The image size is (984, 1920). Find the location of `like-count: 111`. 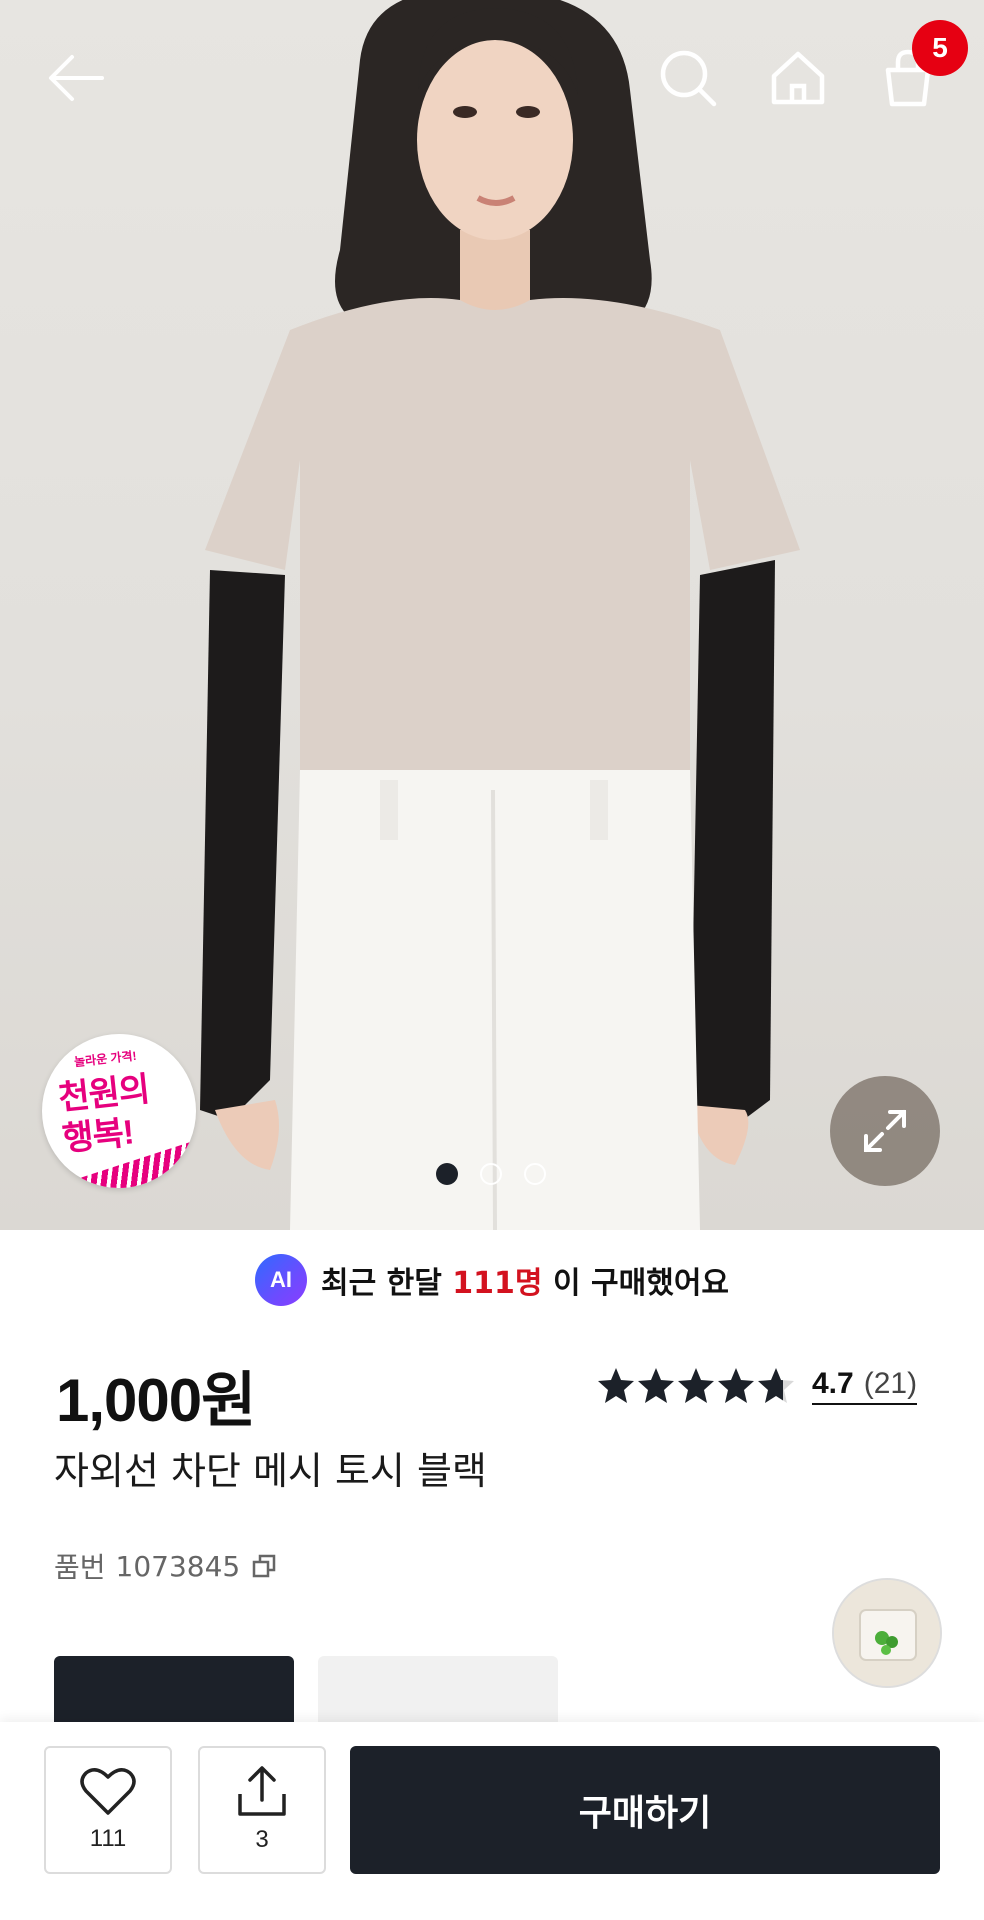

like-count: 111 is located at coordinates (108, 1838).